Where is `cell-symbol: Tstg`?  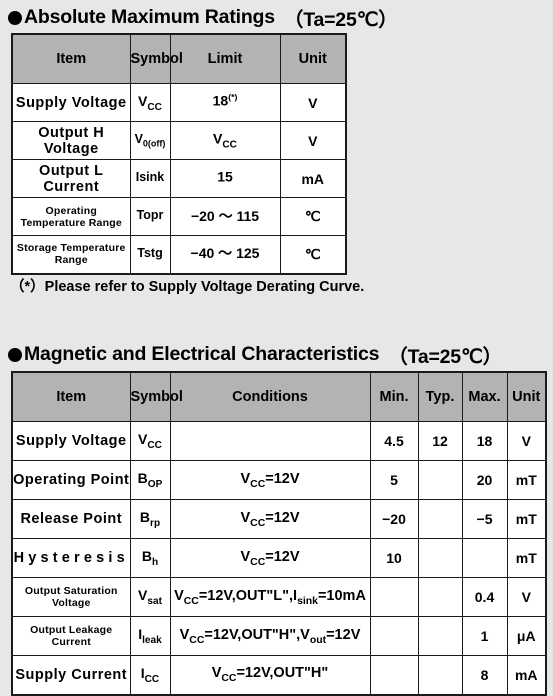
cell-symbol: Tstg is located at coordinates (150, 254).